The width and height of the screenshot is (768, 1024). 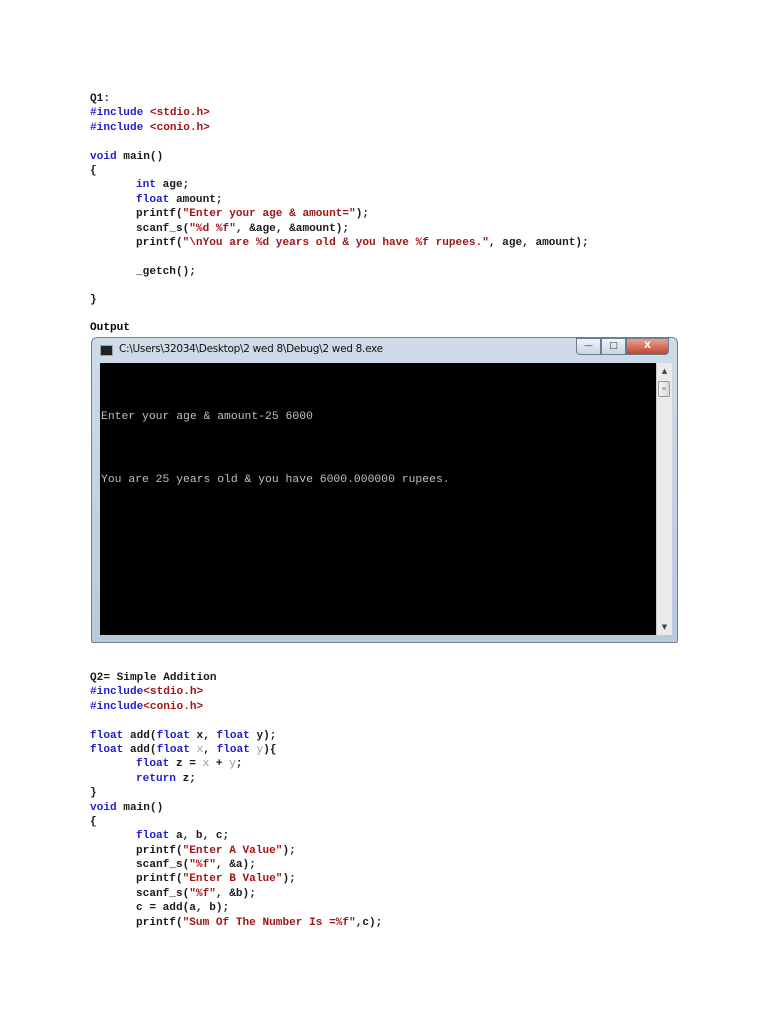 I want to click on code-token: c = add(a, b);, so click(x=183, y=908).